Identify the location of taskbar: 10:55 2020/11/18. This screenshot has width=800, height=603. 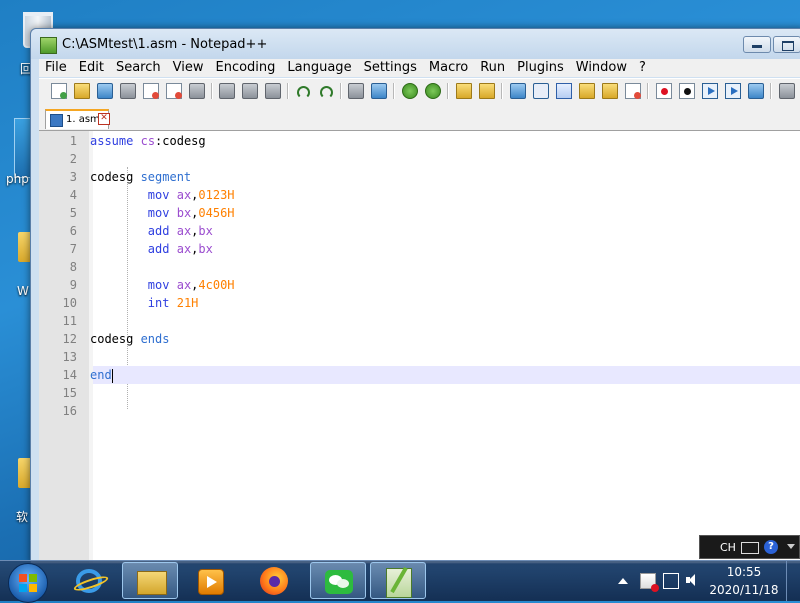
(400, 581).